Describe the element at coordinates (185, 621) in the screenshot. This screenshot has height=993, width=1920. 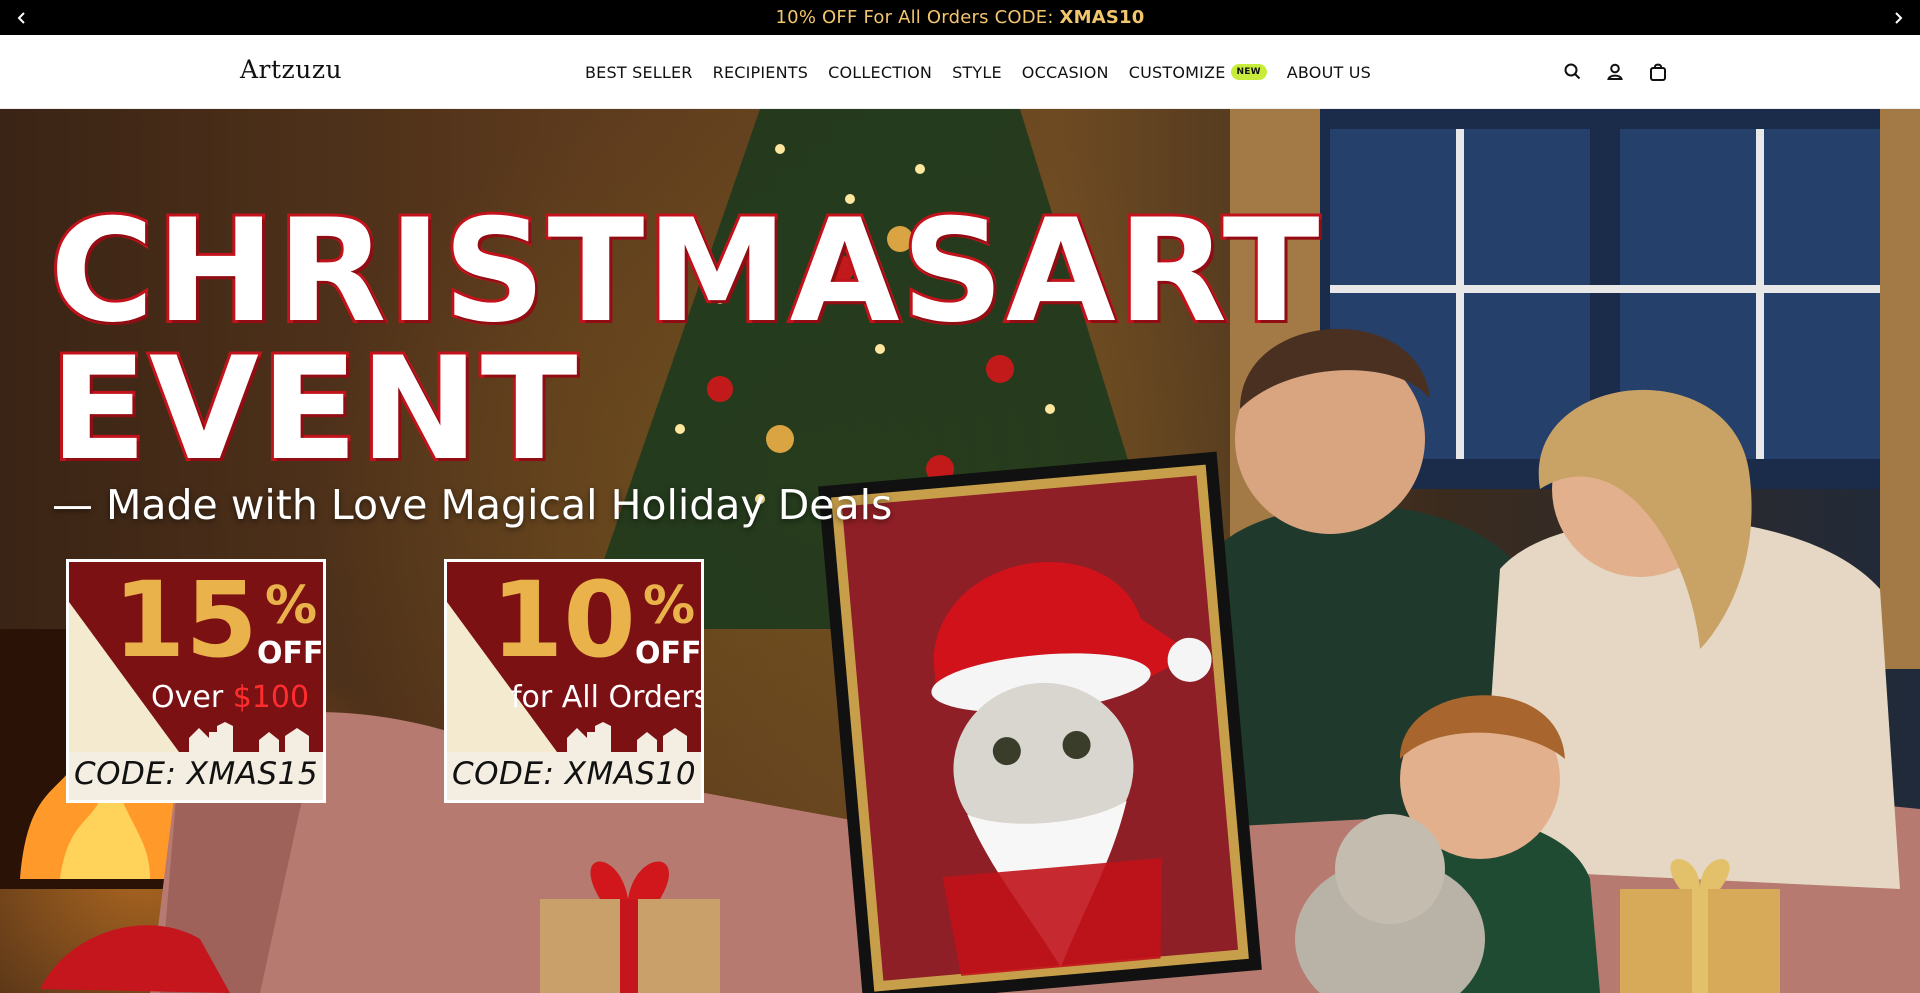
I see `coupon-percent: 15` at that location.